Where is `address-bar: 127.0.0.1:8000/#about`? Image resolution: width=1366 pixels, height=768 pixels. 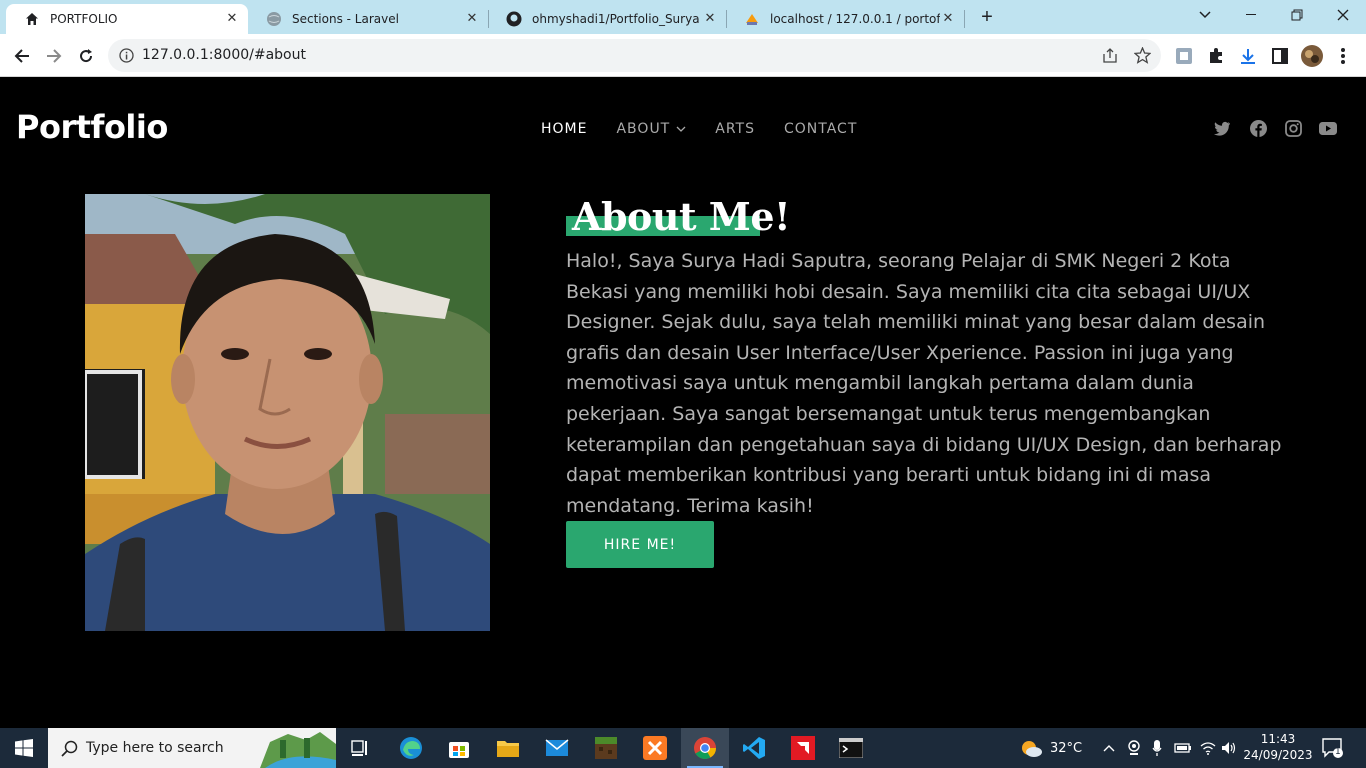 address-bar: 127.0.0.1:8000/#about is located at coordinates (634, 55).